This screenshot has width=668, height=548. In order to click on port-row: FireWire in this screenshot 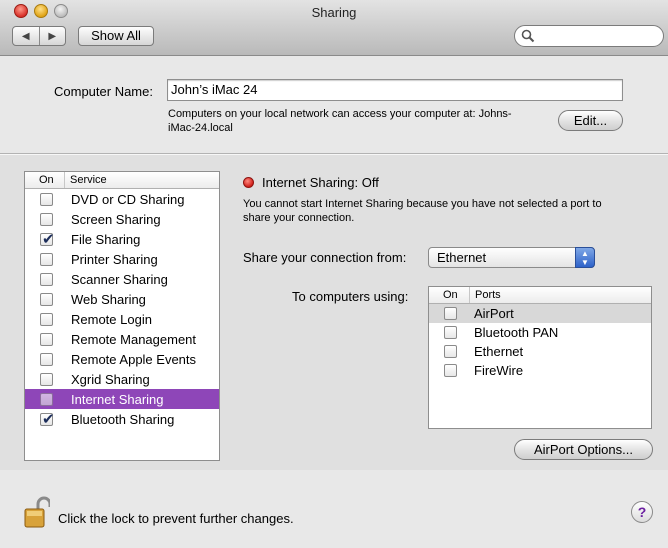, I will do `click(540, 370)`.